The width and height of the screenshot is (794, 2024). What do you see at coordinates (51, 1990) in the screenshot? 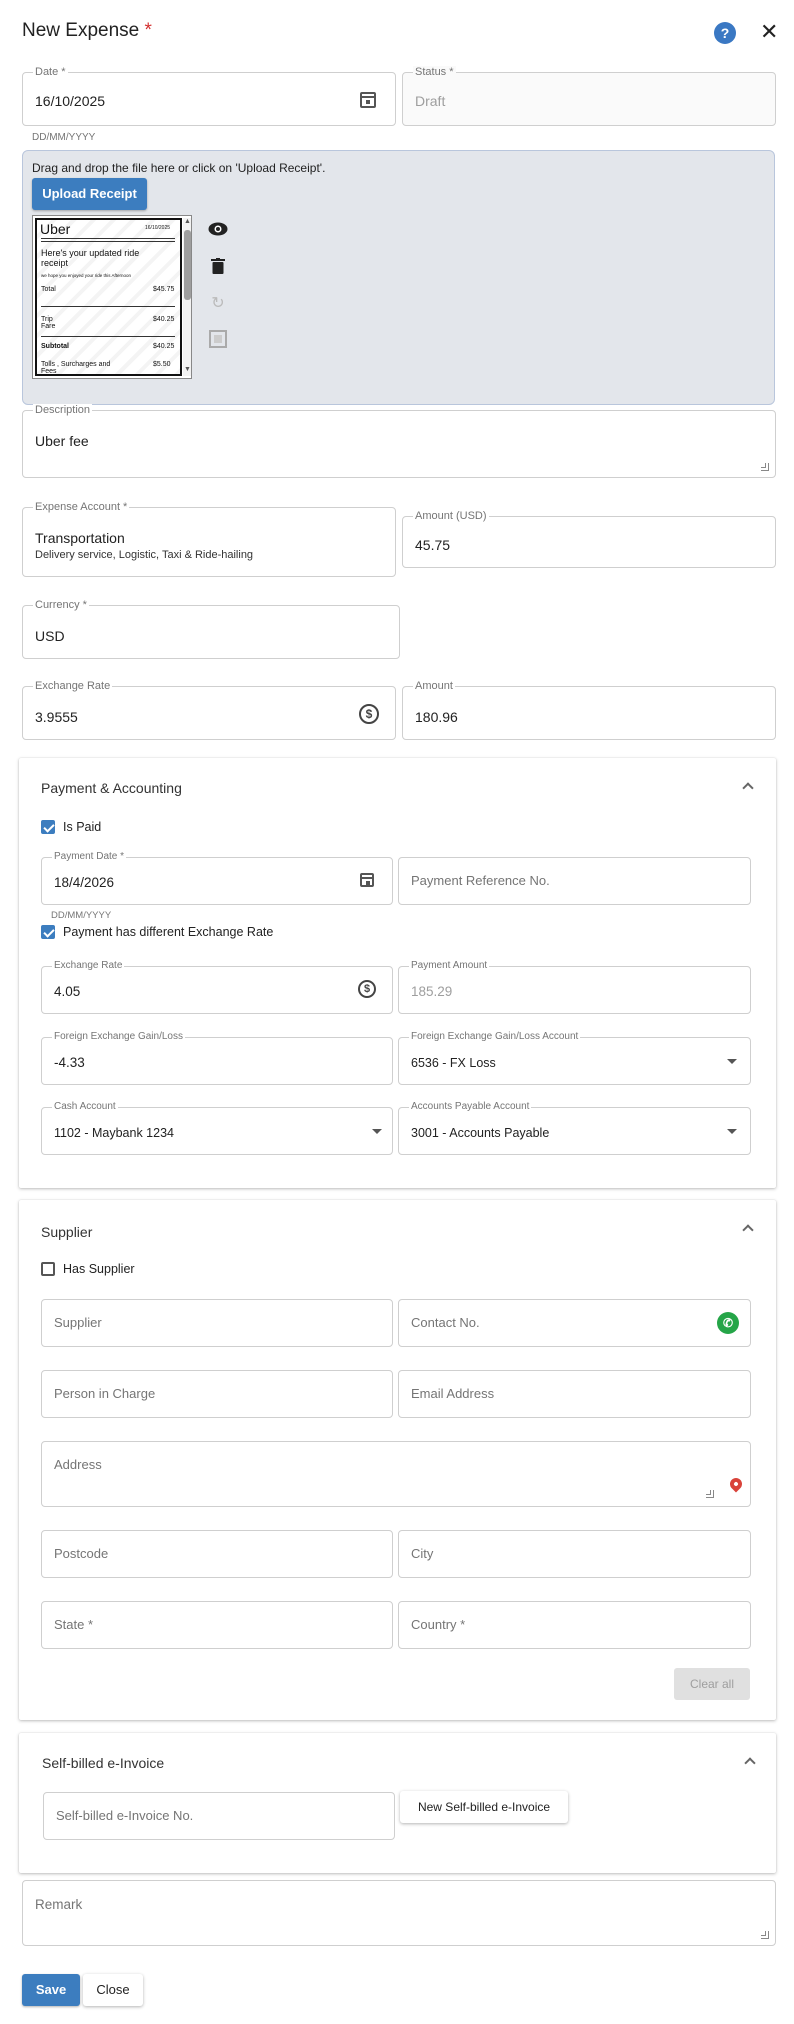
I see `save-button: Save` at bounding box center [51, 1990].